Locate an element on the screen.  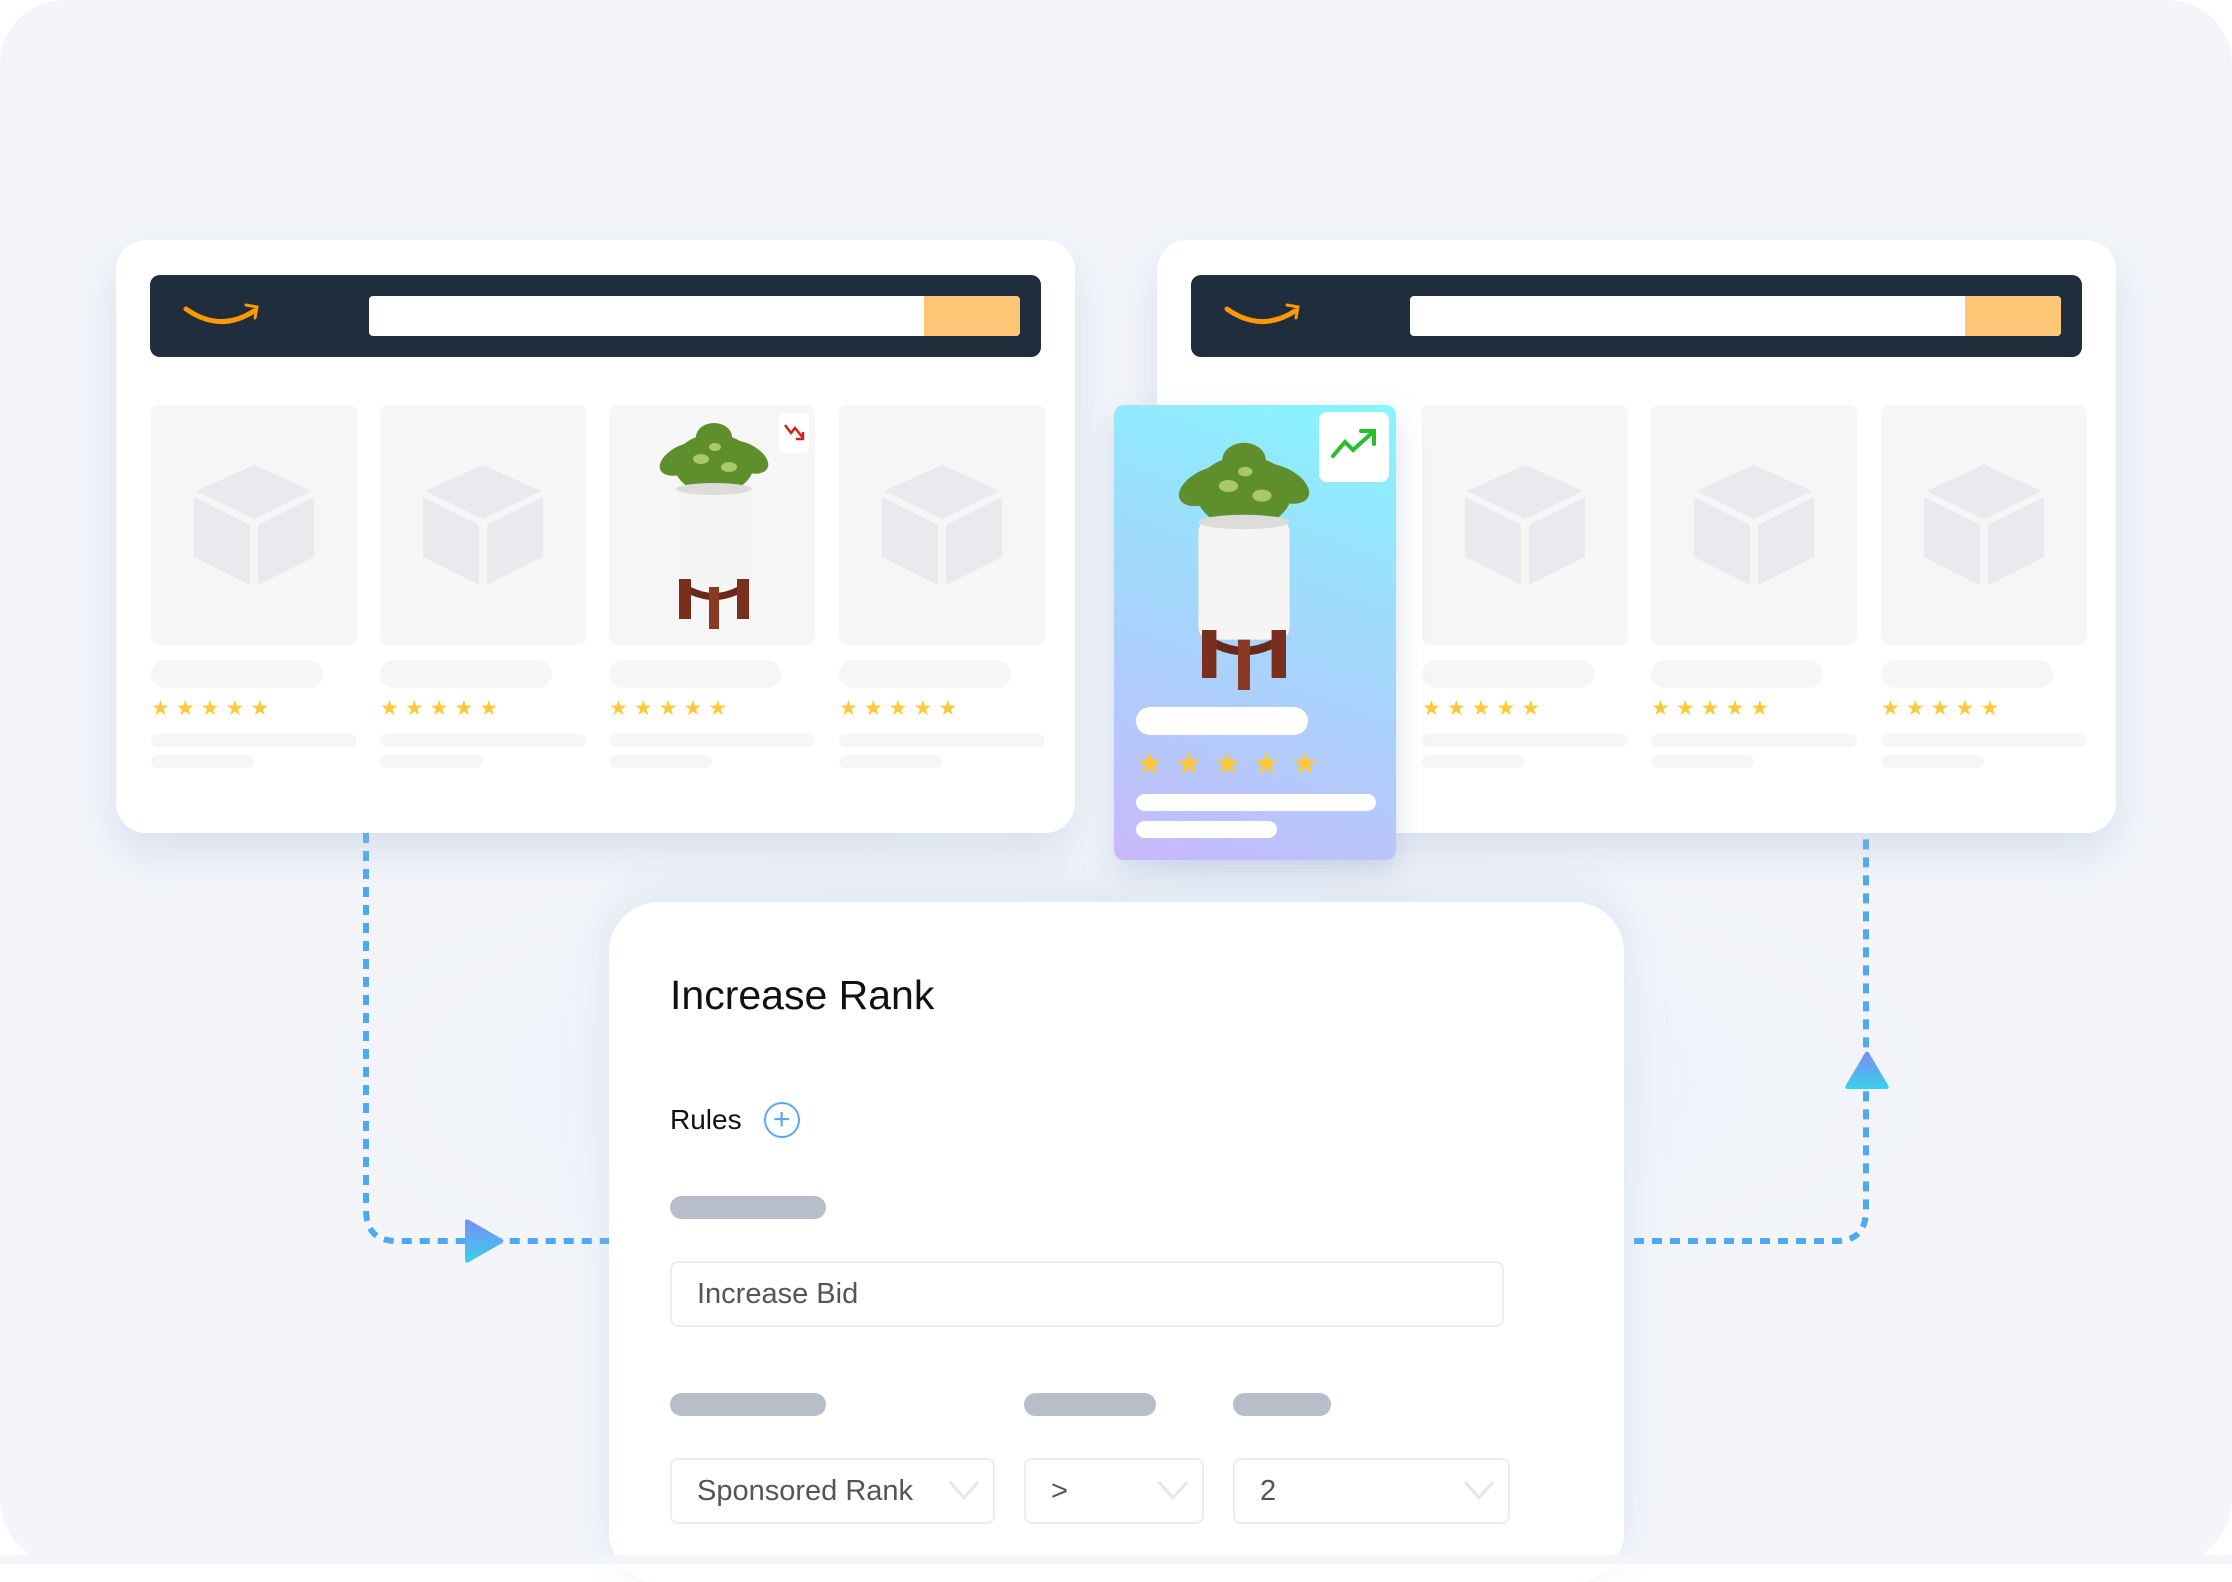
metric-select: Sponsored Rank is located at coordinates (832, 1491).